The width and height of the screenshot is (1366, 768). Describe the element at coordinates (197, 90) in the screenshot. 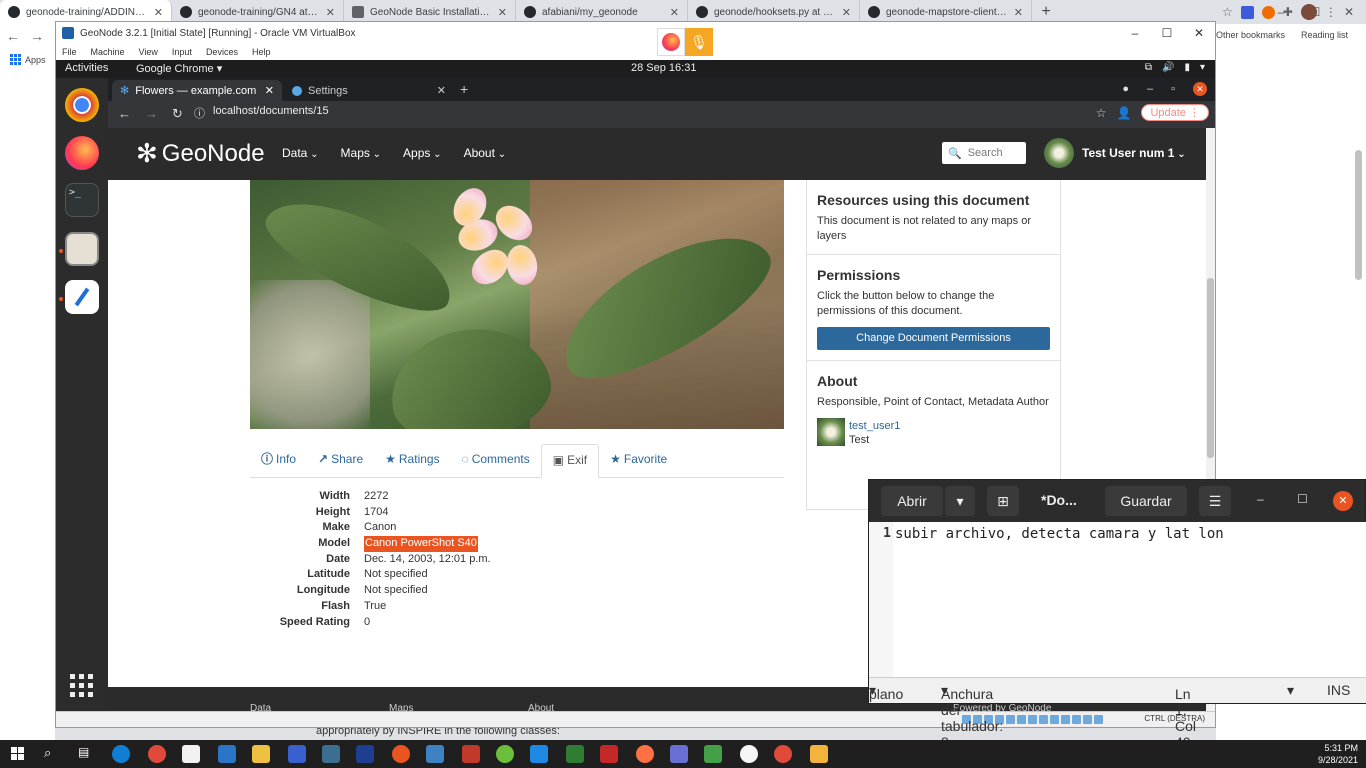

I see `guest-tab-flowers: ✻ Flowers — example.com ✕` at that location.